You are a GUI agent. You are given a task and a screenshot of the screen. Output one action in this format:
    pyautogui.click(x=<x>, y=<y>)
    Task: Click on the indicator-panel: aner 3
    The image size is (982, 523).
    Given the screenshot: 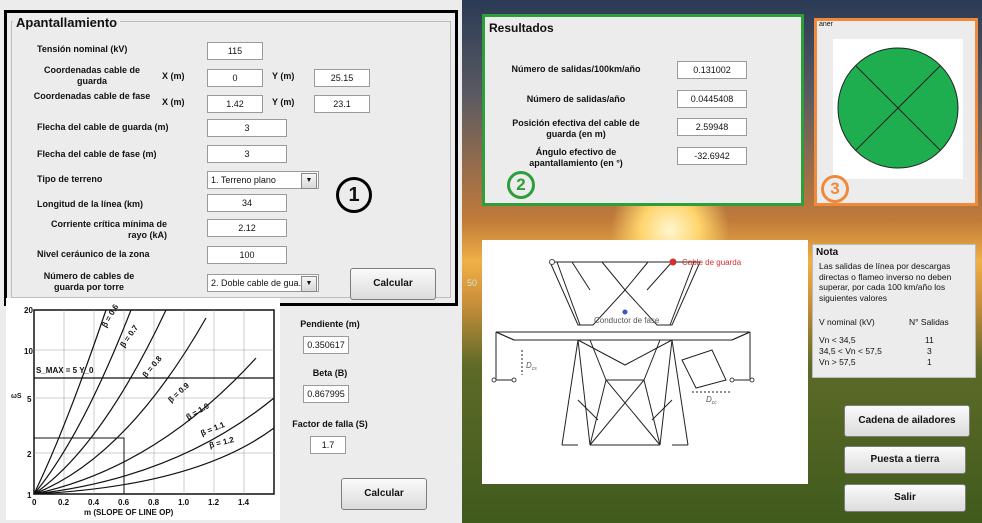 What is the action you would take?
    pyautogui.click(x=896, y=112)
    